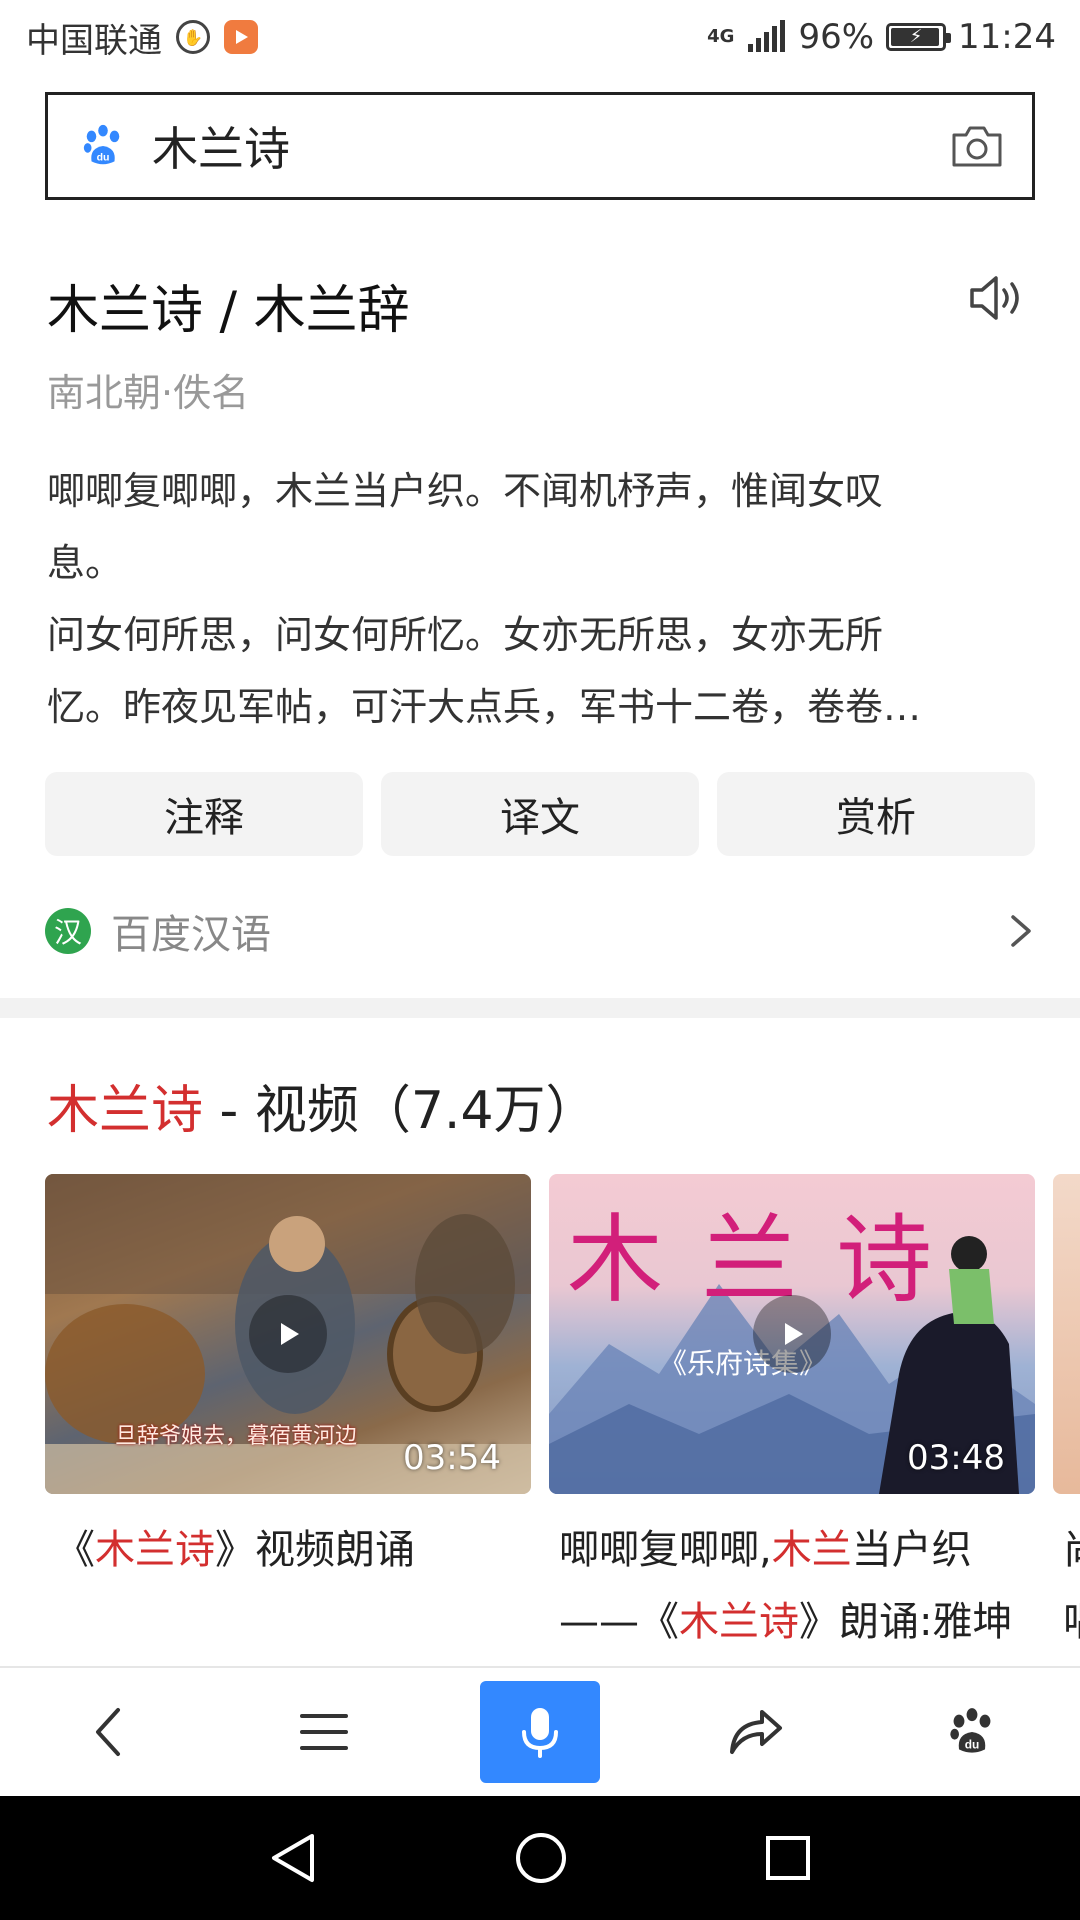 The width and height of the screenshot is (1080, 1920). I want to click on network-type-icon: 4G, so click(721, 36).